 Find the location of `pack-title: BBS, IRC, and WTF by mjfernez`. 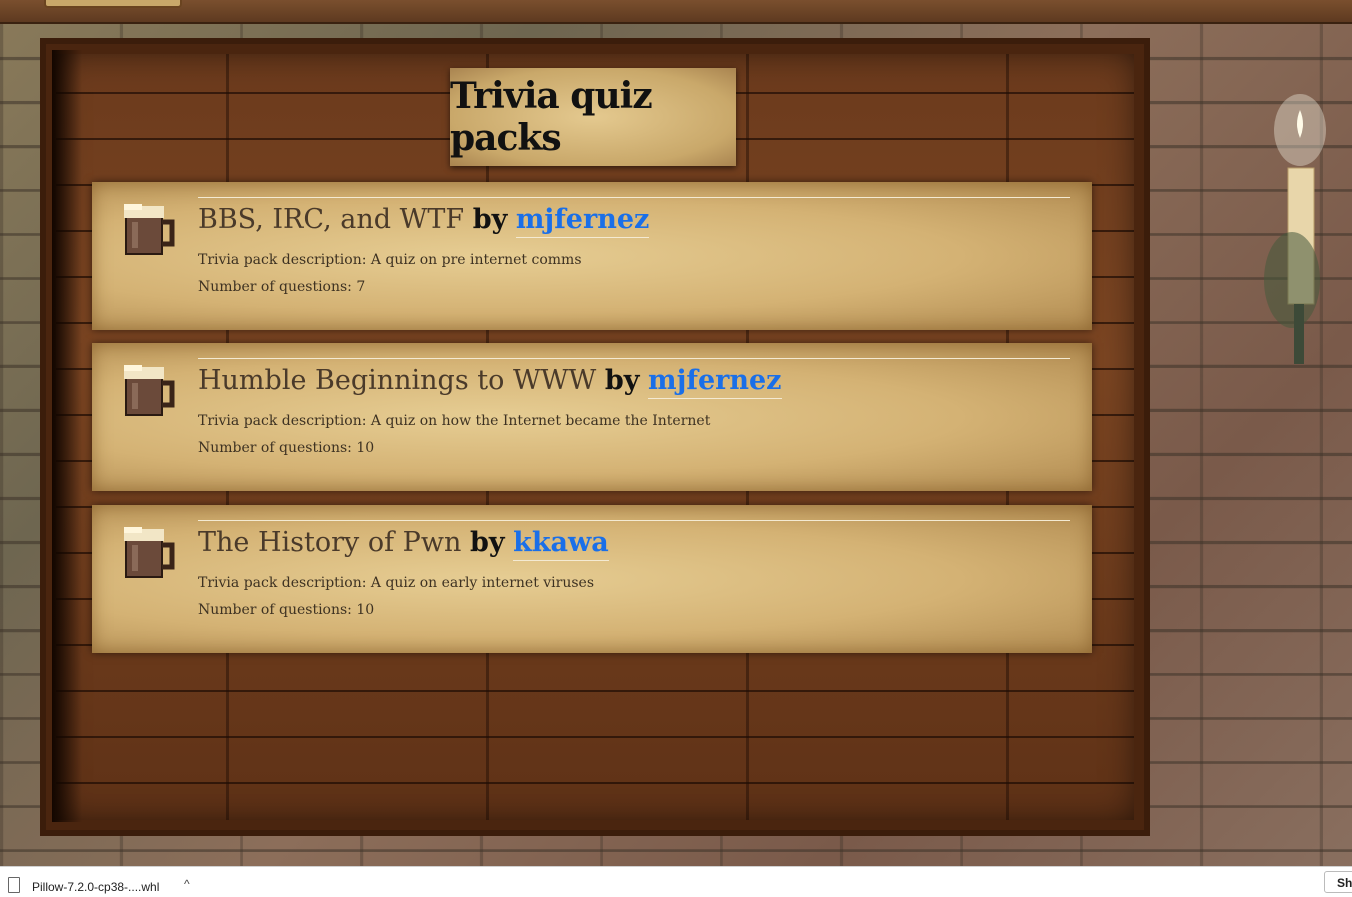

pack-title: BBS, IRC, and WTF by mjfernez is located at coordinates (424, 221).